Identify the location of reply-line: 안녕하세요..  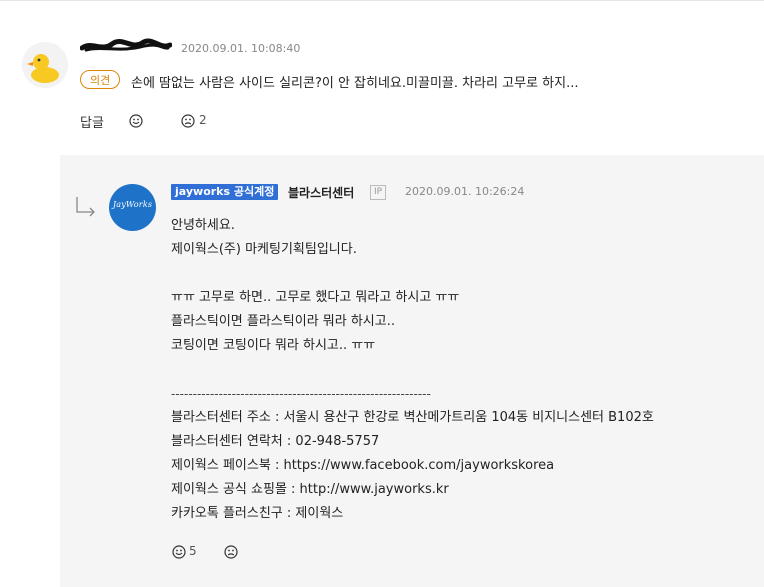
(203, 225).